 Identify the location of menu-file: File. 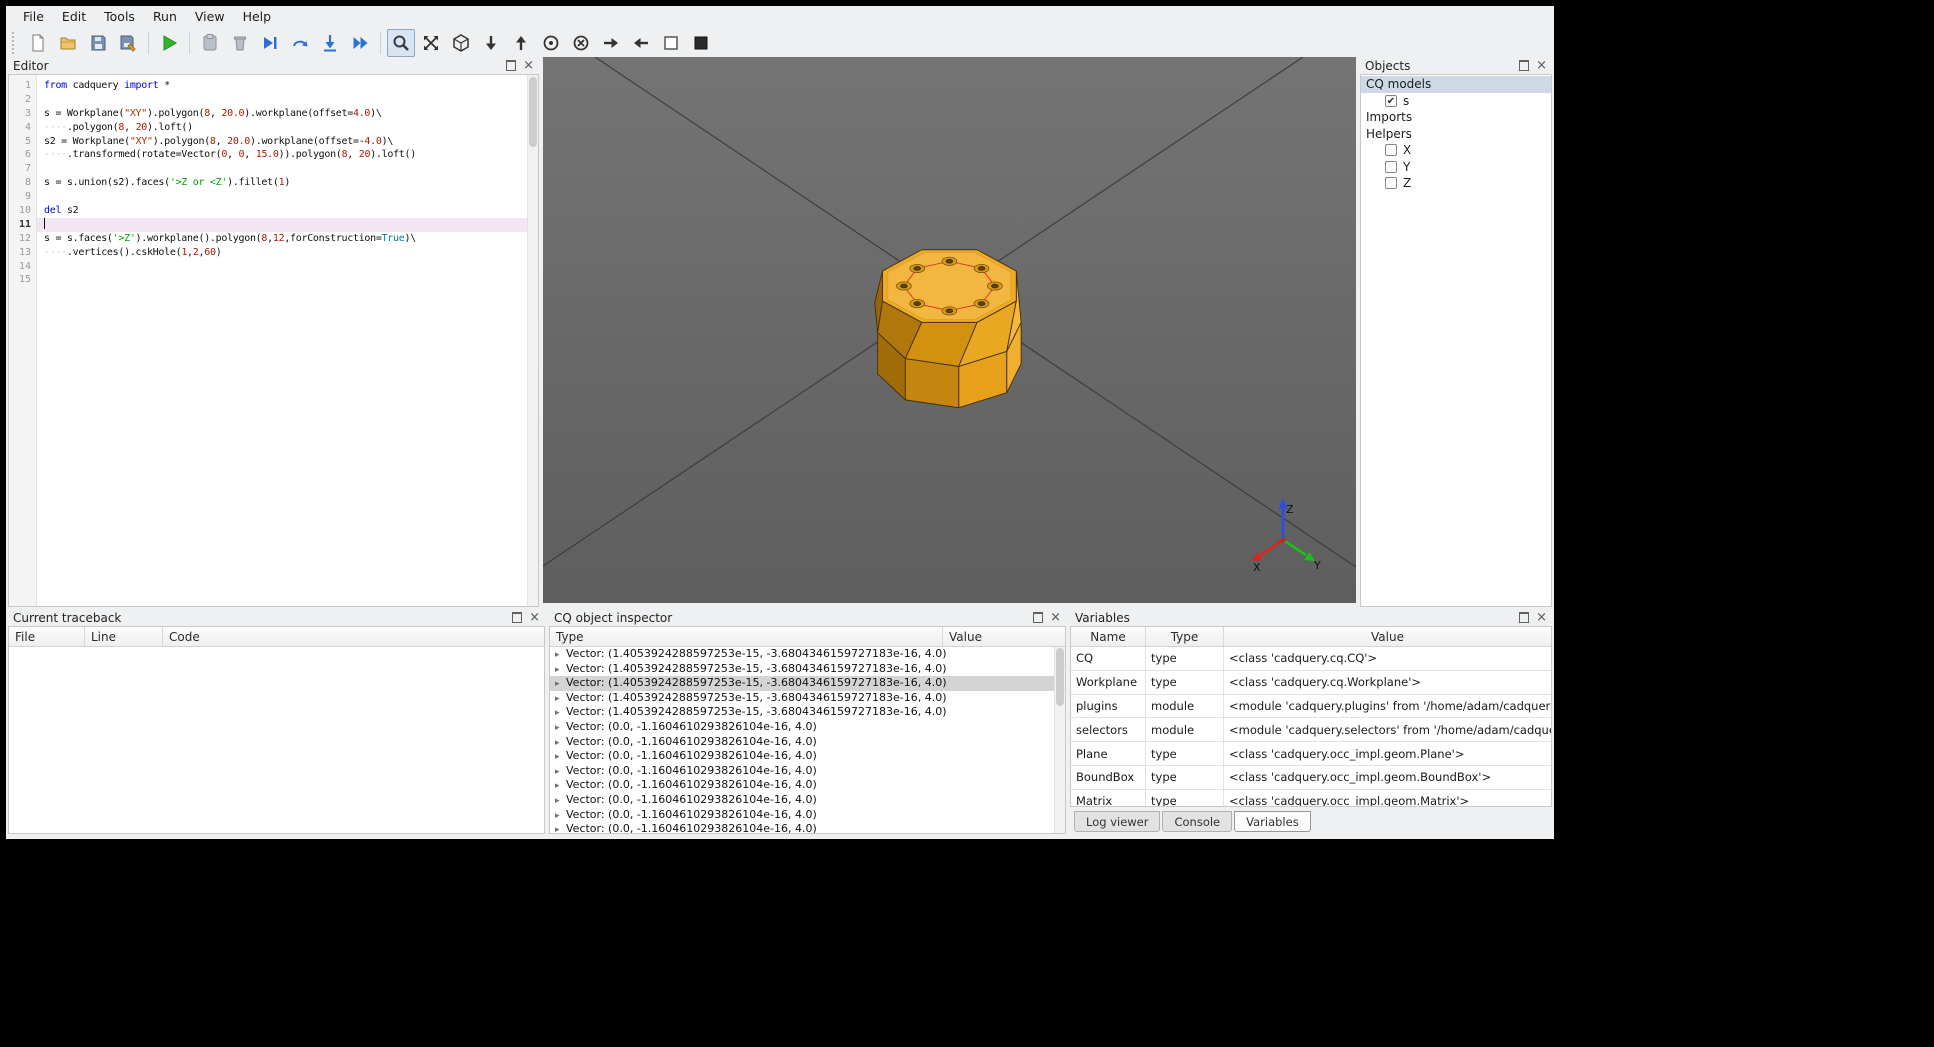
(33, 16).